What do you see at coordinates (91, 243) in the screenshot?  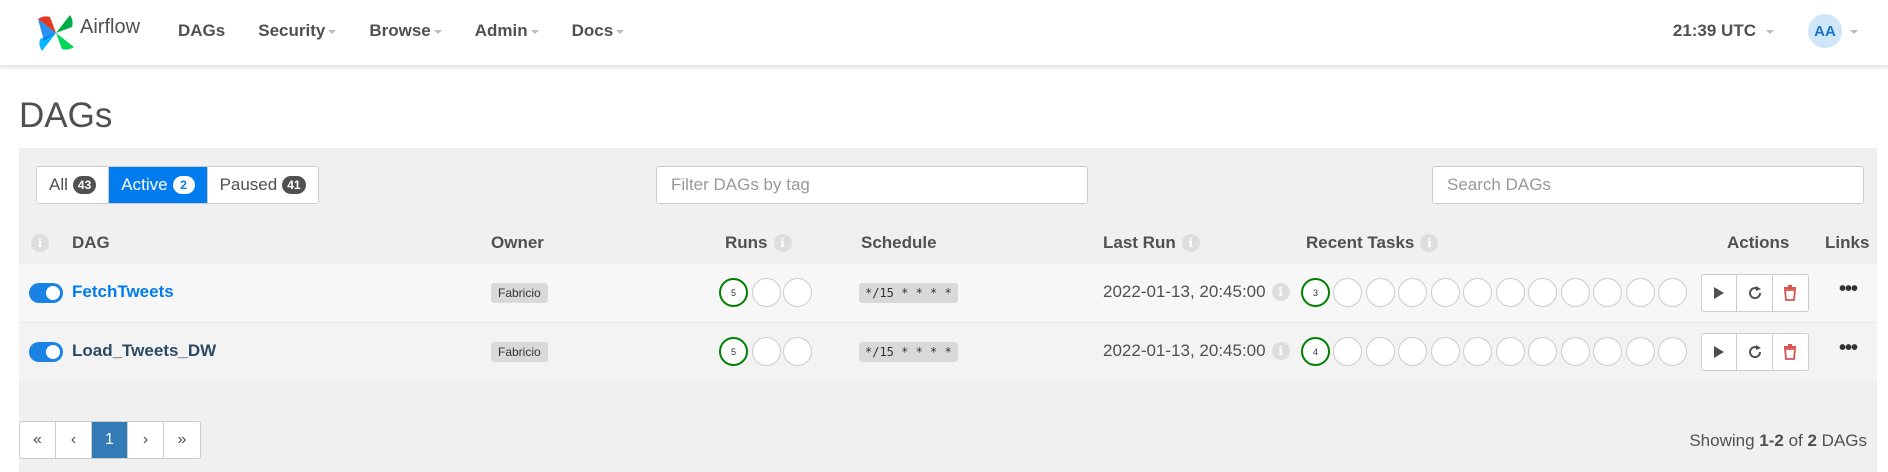 I see `col-header-dag: DAG` at bounding box center [91, 243].